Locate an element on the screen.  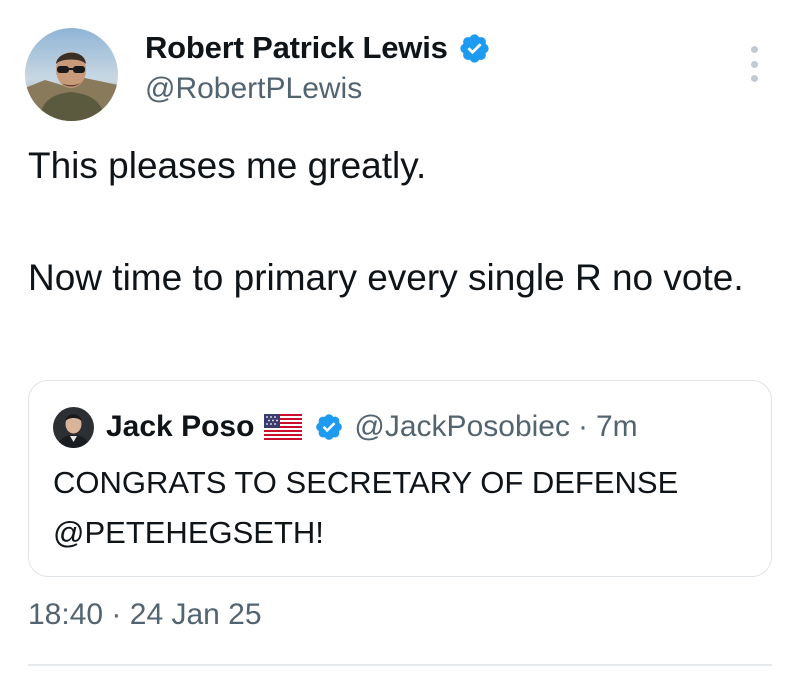
timestamp-time: 18:40 is located at coordinates (65, 614).